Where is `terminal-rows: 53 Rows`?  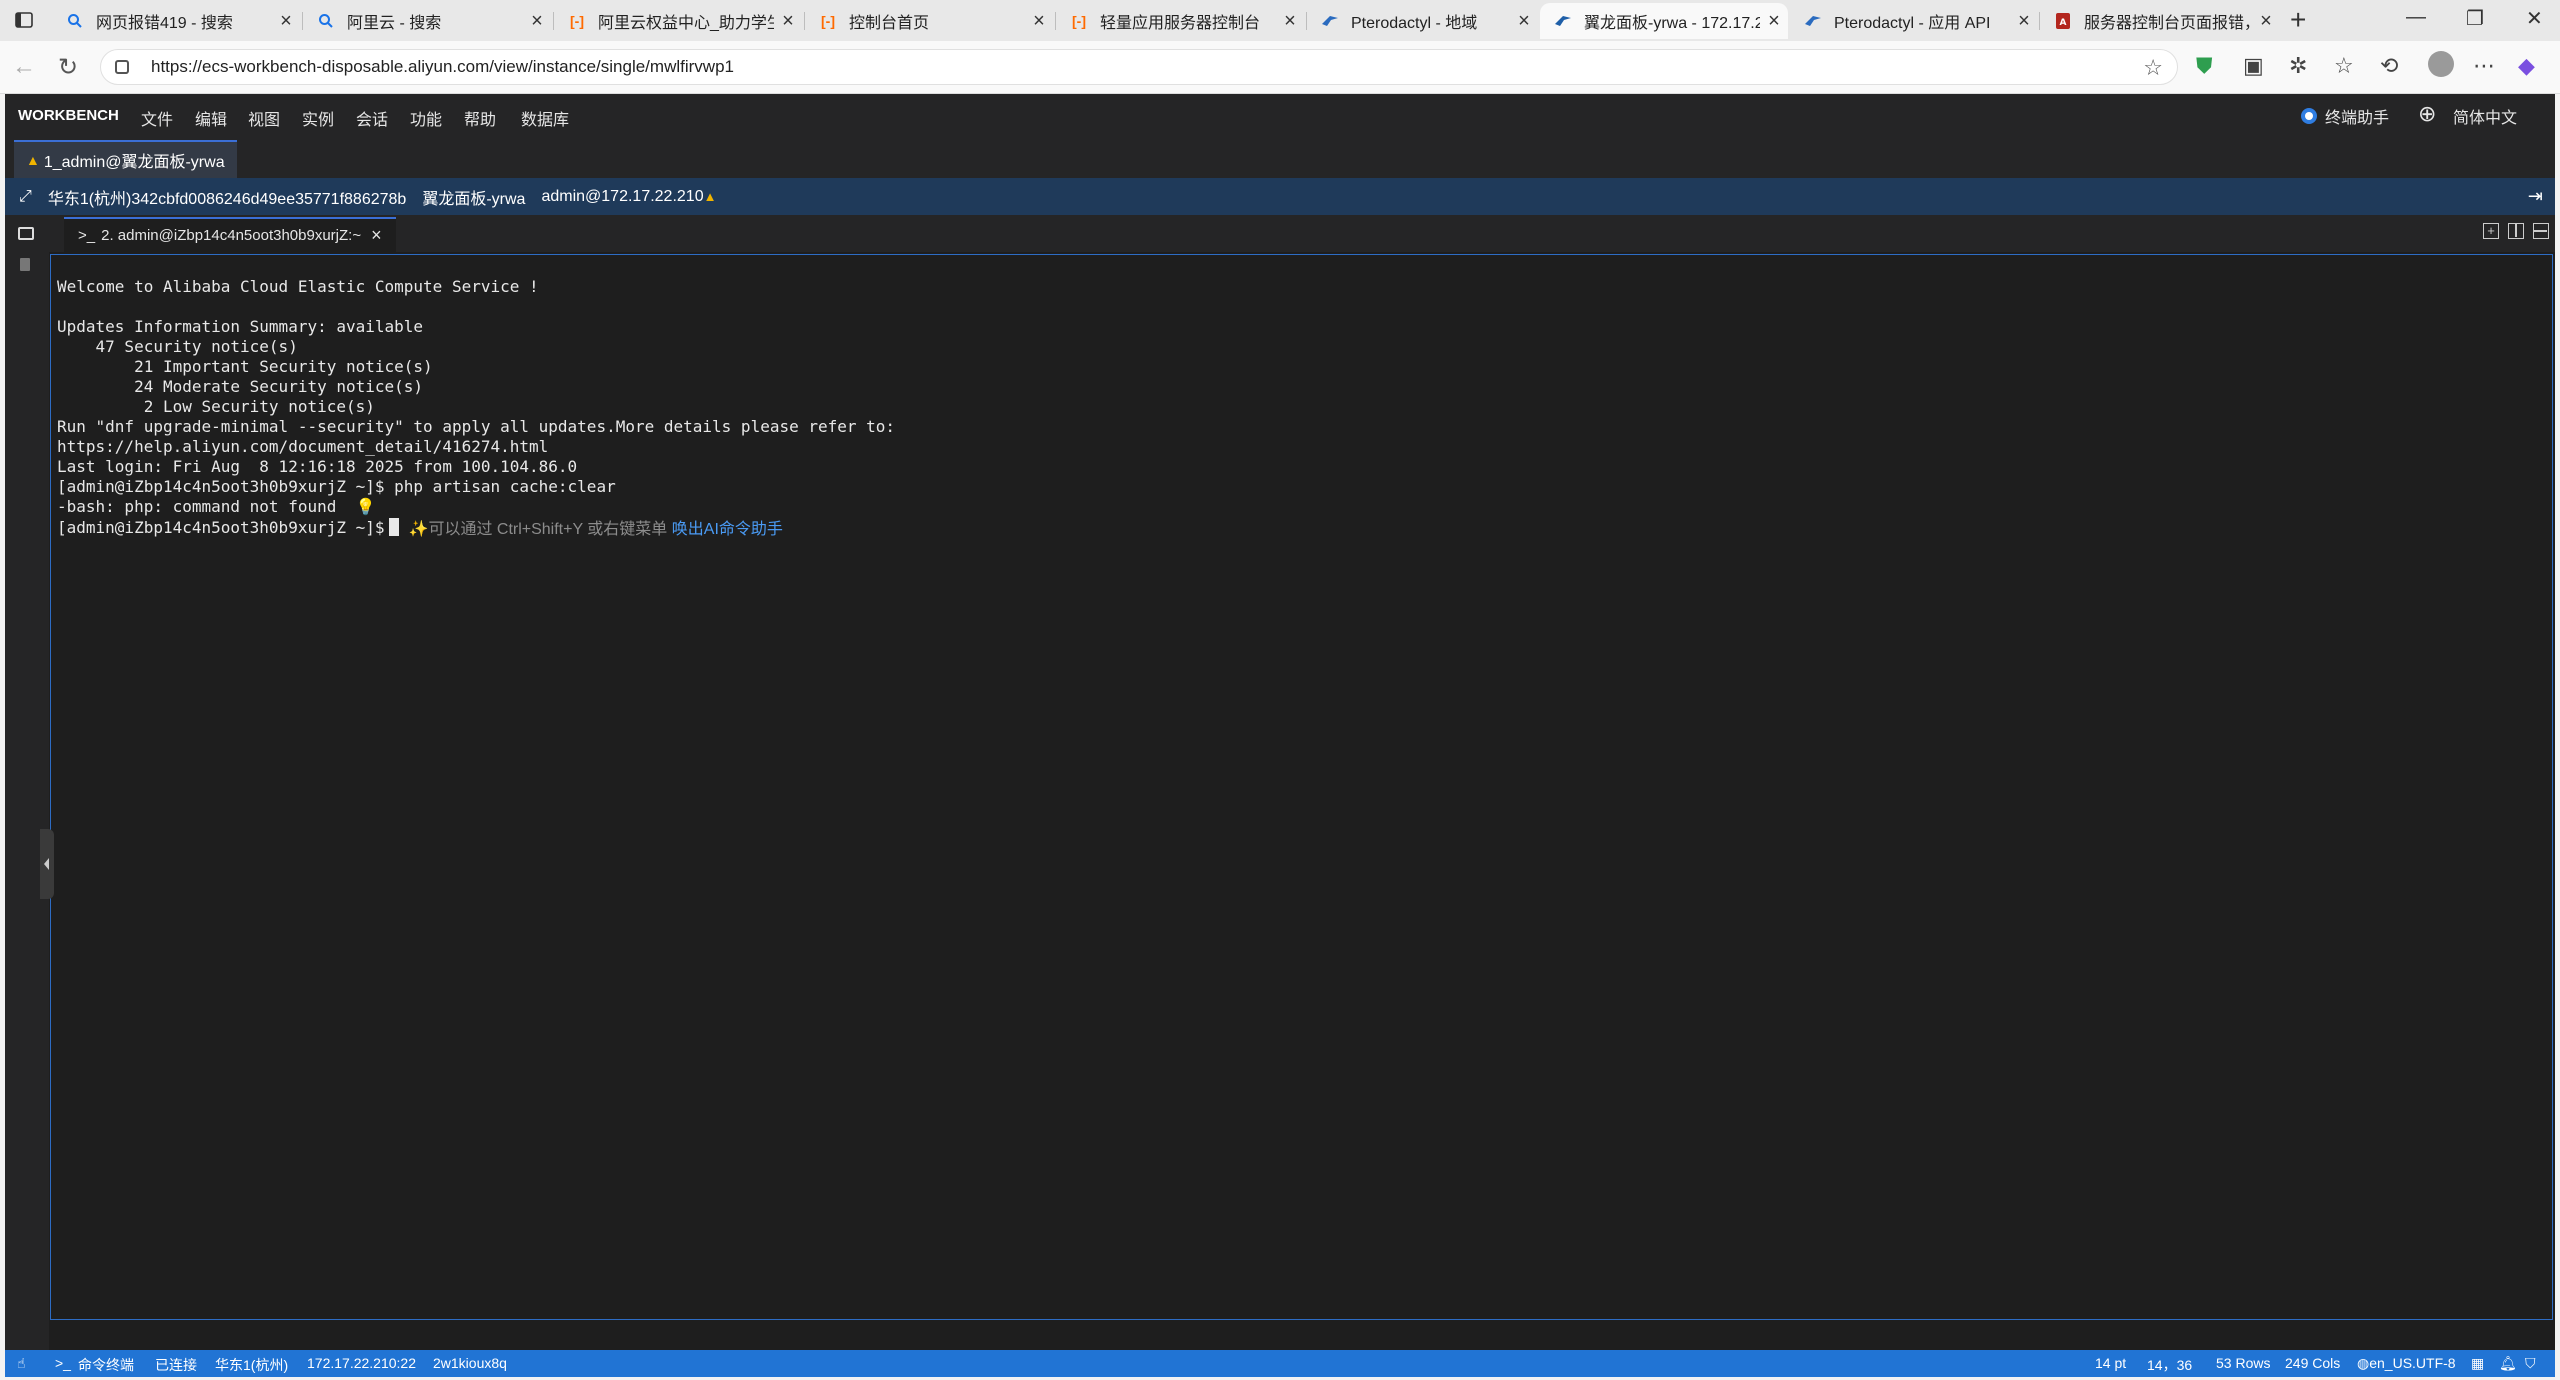 terminal-rows: 53 Rows is located at coordinates (2243, 1363).